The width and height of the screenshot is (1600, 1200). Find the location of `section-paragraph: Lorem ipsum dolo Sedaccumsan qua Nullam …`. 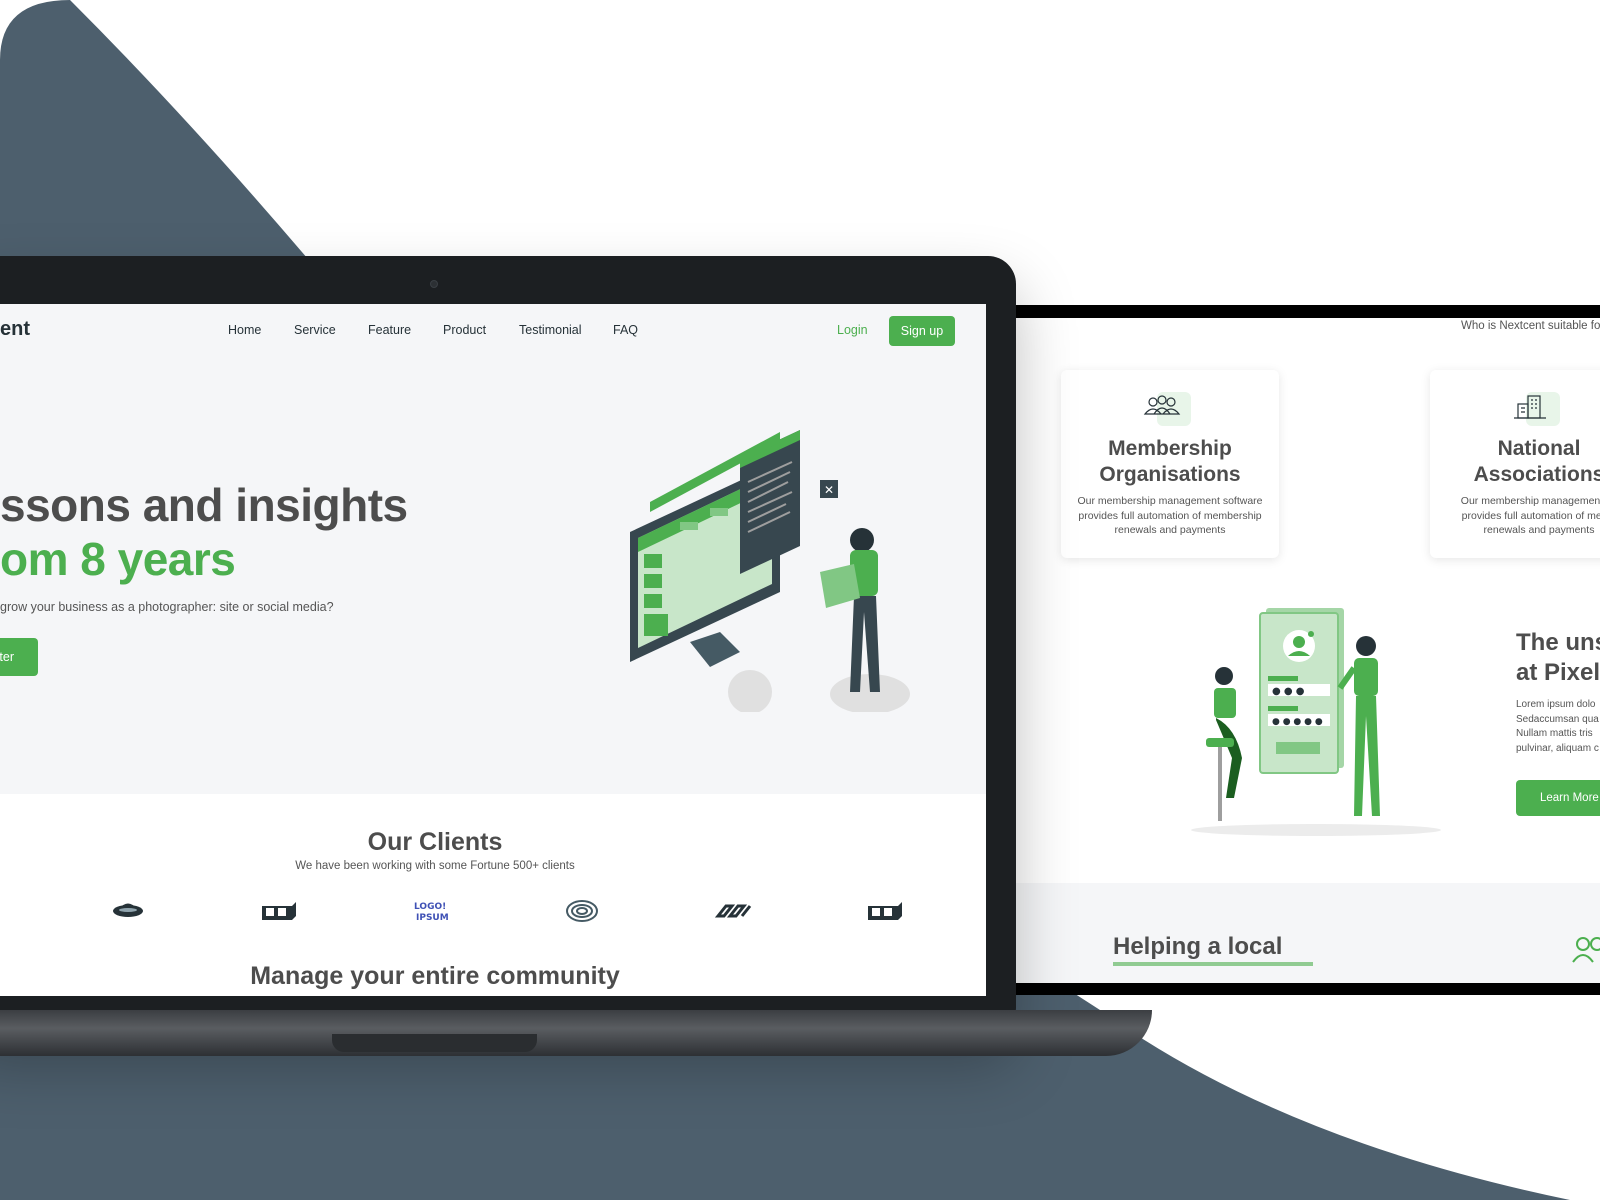

section-paragraph: Lorem ipsum dolo Sedaccumsan qua Nullam … is located at coordinates (1557, 726).